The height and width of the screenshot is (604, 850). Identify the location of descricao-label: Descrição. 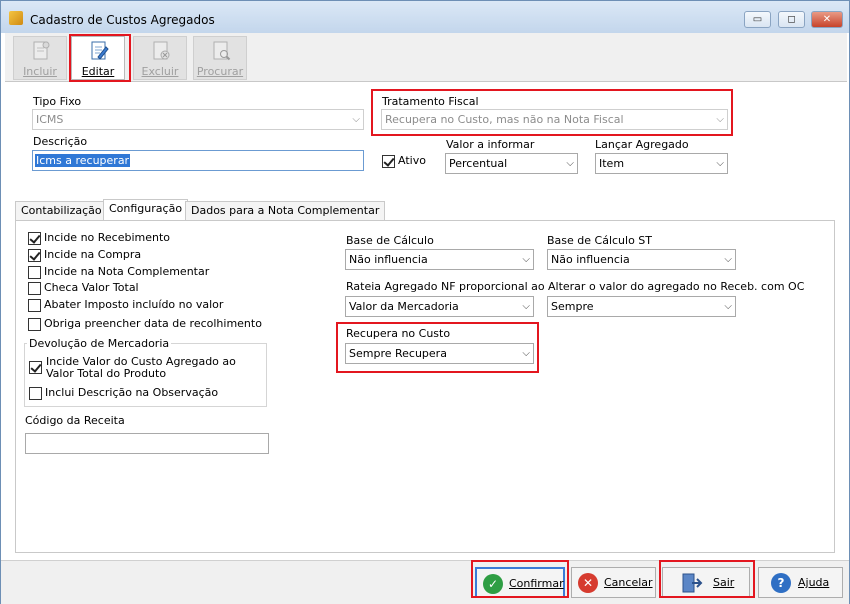
(60, 141).